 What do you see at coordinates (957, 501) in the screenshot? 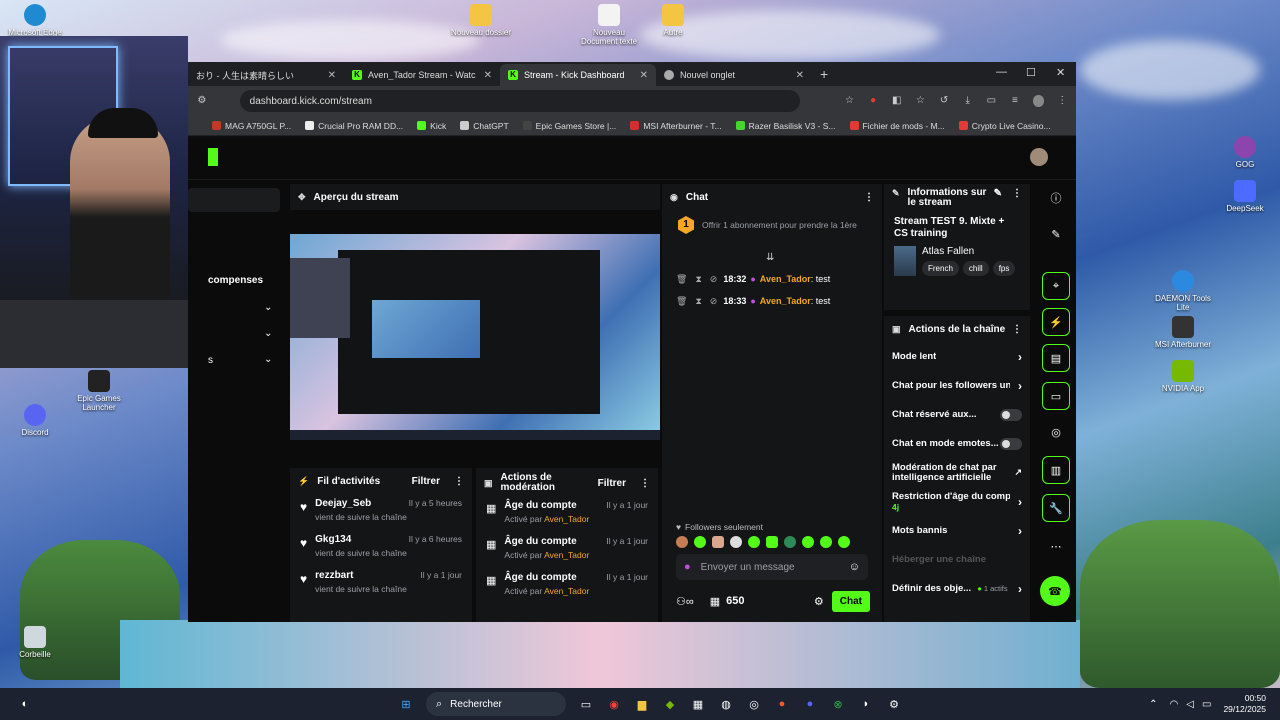
I see `channel-action-item: Restriction d'âge du comp 4j ›` at bounding box center [957, 501].